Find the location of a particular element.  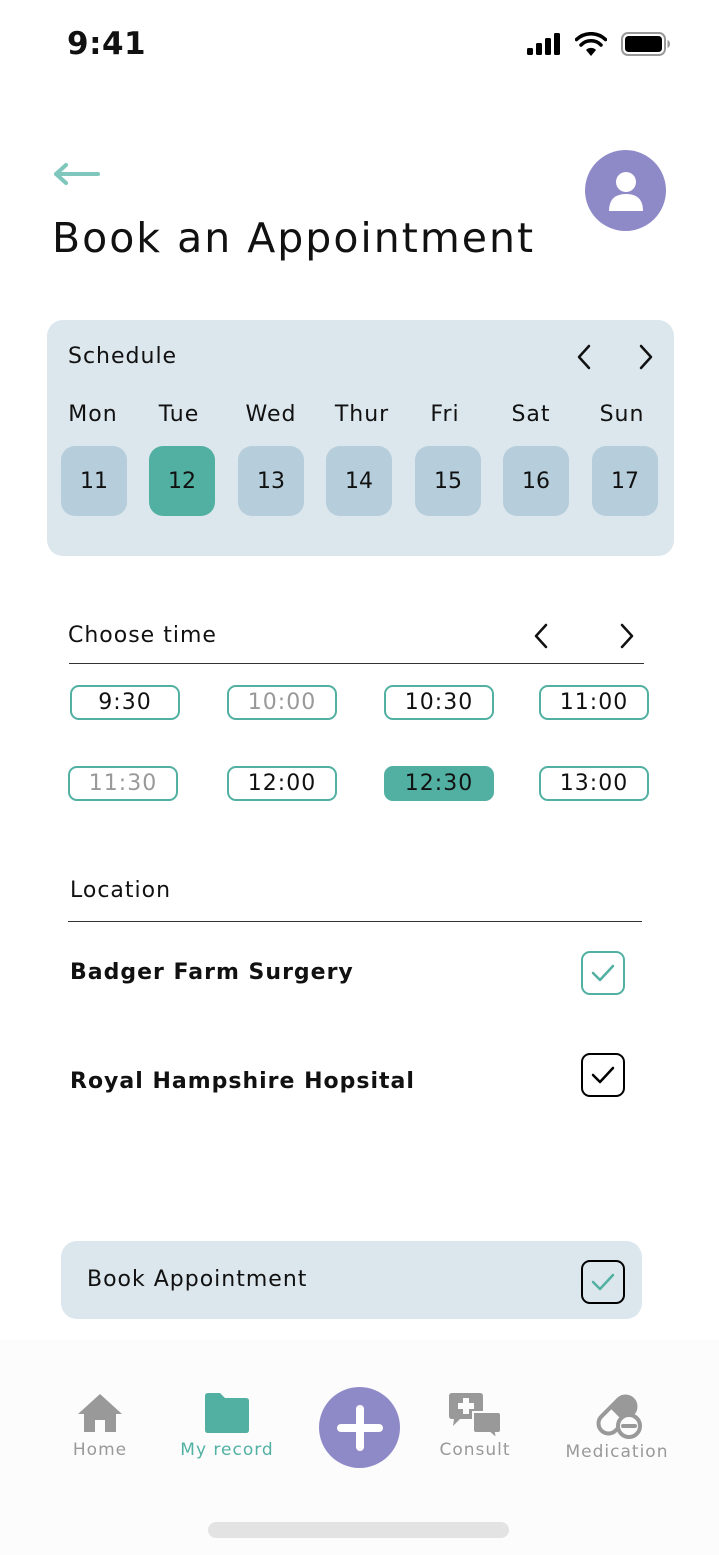

schedule-prev-button is located at coordinates (584, 357).